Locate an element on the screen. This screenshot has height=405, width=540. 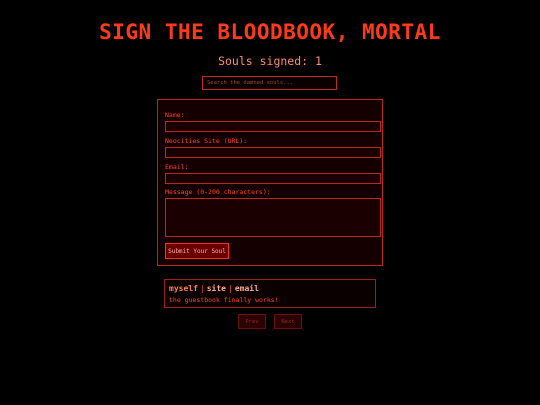
page-title: SIGN THE BLOODBOOK, MORTAL is located at coordinates (270, 32).